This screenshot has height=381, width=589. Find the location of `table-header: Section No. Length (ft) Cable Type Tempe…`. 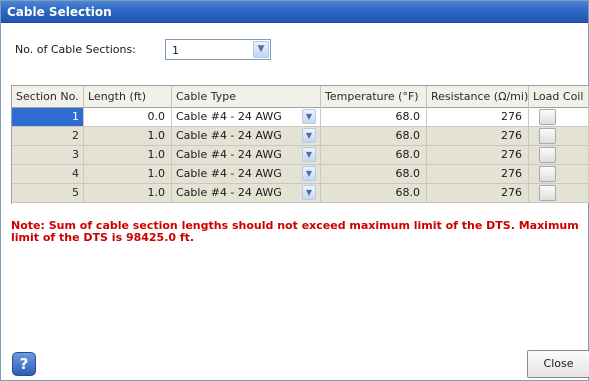

table-header: Section No. Length (ft) Cable Type Tempe… is located at coordinates (300, 97).